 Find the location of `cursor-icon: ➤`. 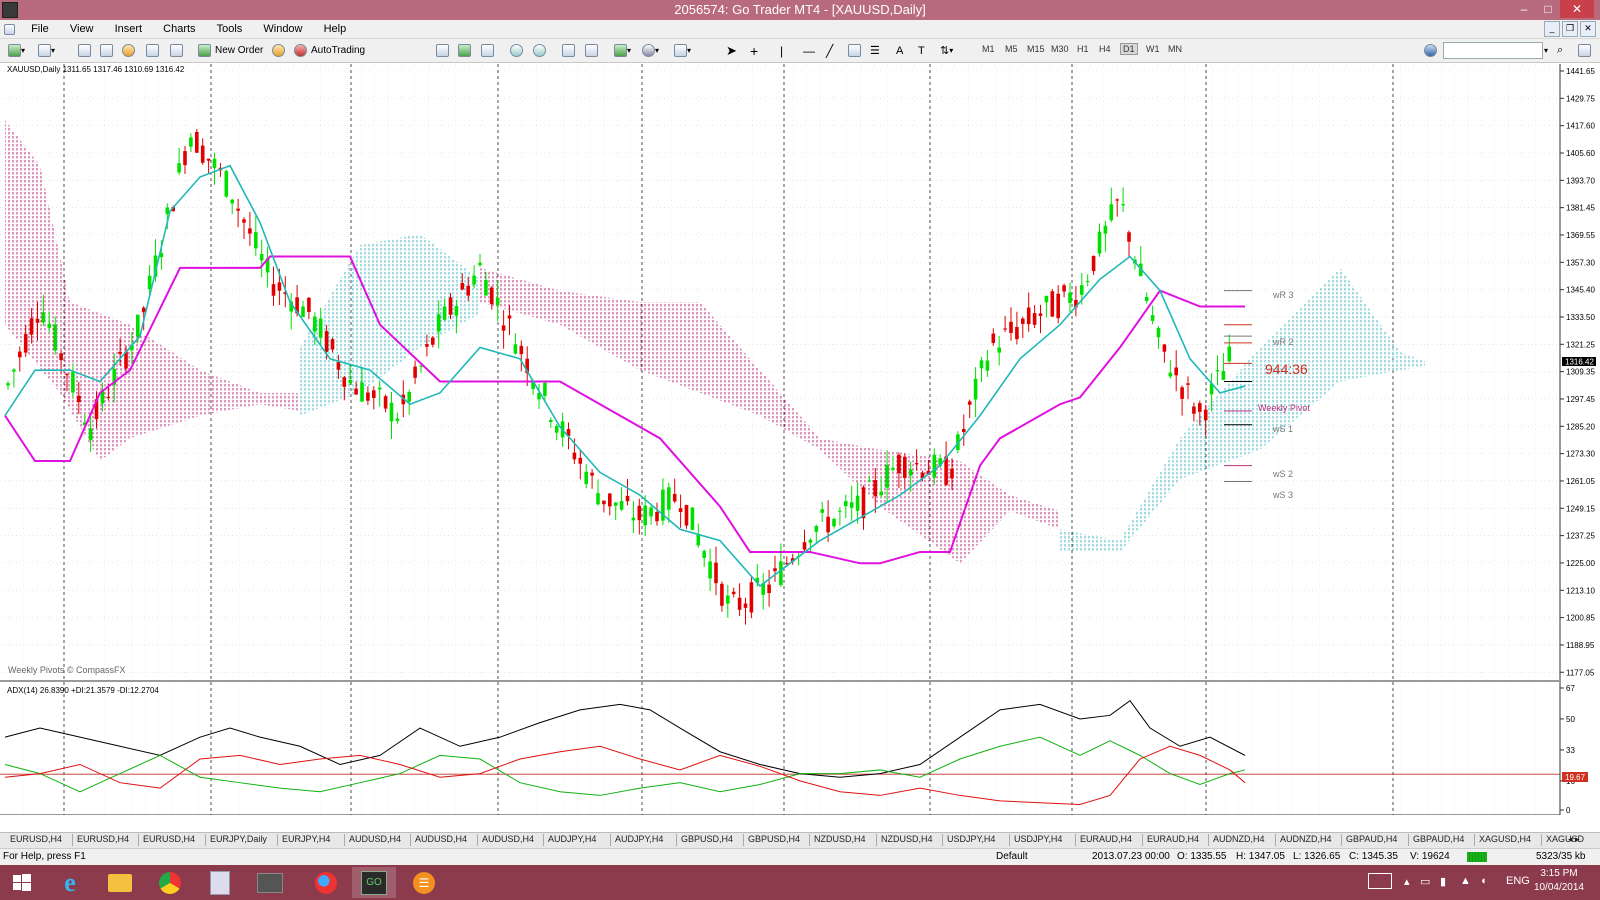

cursor-icon: ➤ is located at coordinates (731, 50).